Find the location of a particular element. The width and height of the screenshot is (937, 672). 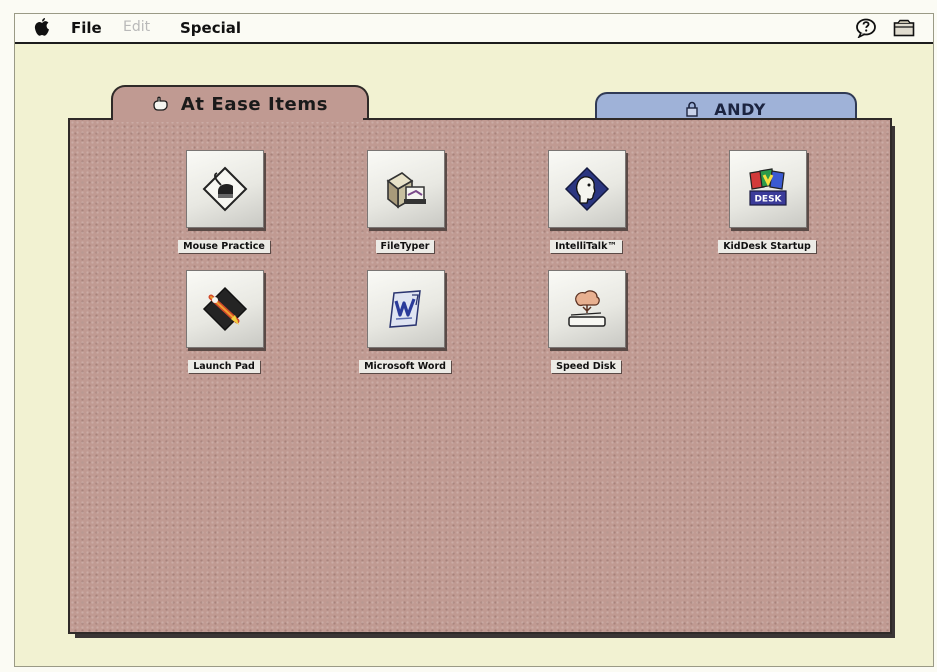

filetyper-icon is located at coordinates (406, 190).